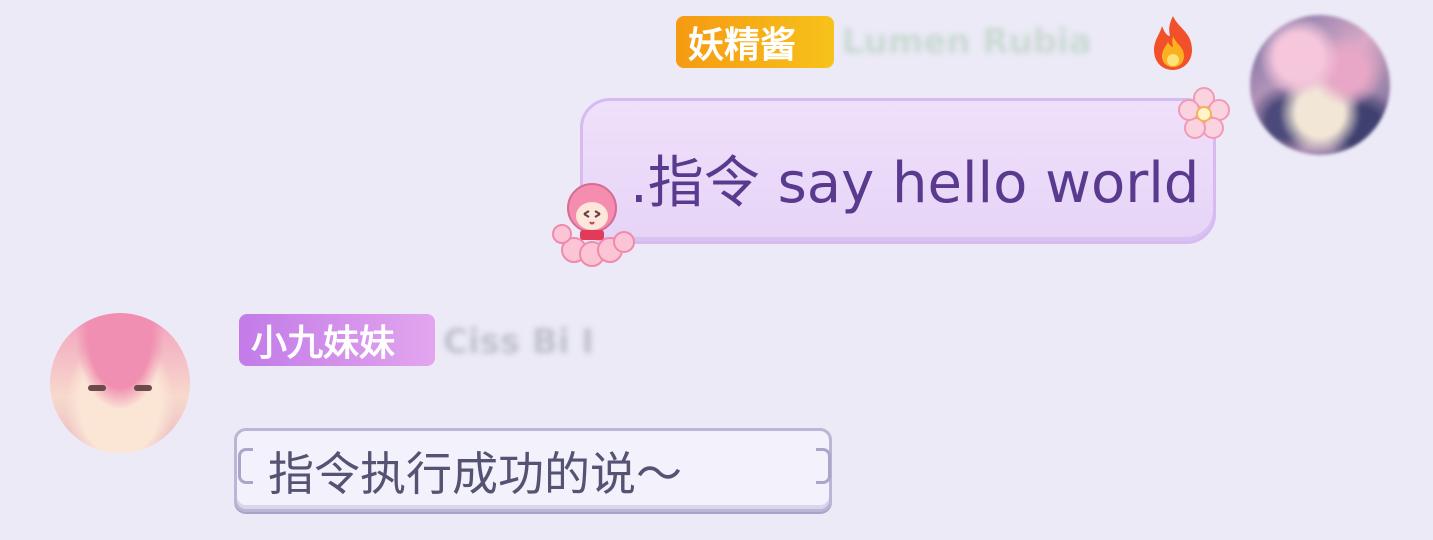 This screenshot has width=1433, height=540. What do you see at coordinates (967, 42) in the screenshot?
I see `sender-name: Lumen Rubia` at bounding box center [967, 42].